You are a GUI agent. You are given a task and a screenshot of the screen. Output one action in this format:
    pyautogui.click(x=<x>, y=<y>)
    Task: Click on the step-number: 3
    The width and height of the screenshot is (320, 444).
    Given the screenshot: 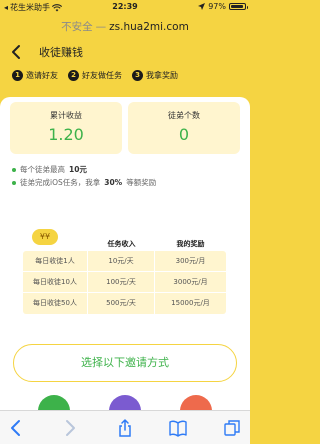 What is the action you would take?
    pyautogui.click(x=137, y=75)
    